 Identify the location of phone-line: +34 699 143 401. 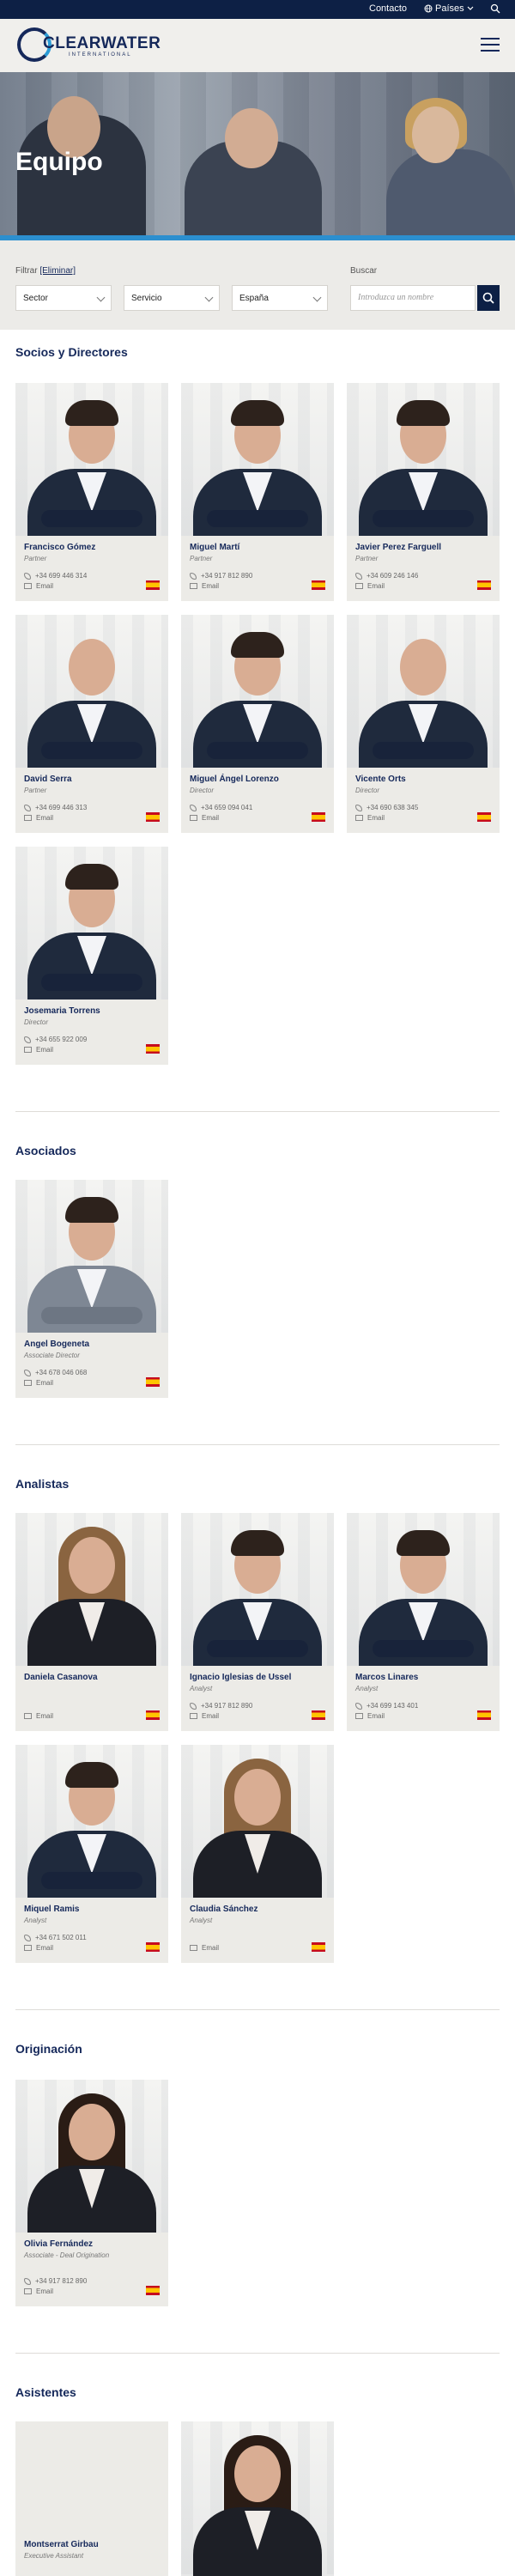
(386, 1706).